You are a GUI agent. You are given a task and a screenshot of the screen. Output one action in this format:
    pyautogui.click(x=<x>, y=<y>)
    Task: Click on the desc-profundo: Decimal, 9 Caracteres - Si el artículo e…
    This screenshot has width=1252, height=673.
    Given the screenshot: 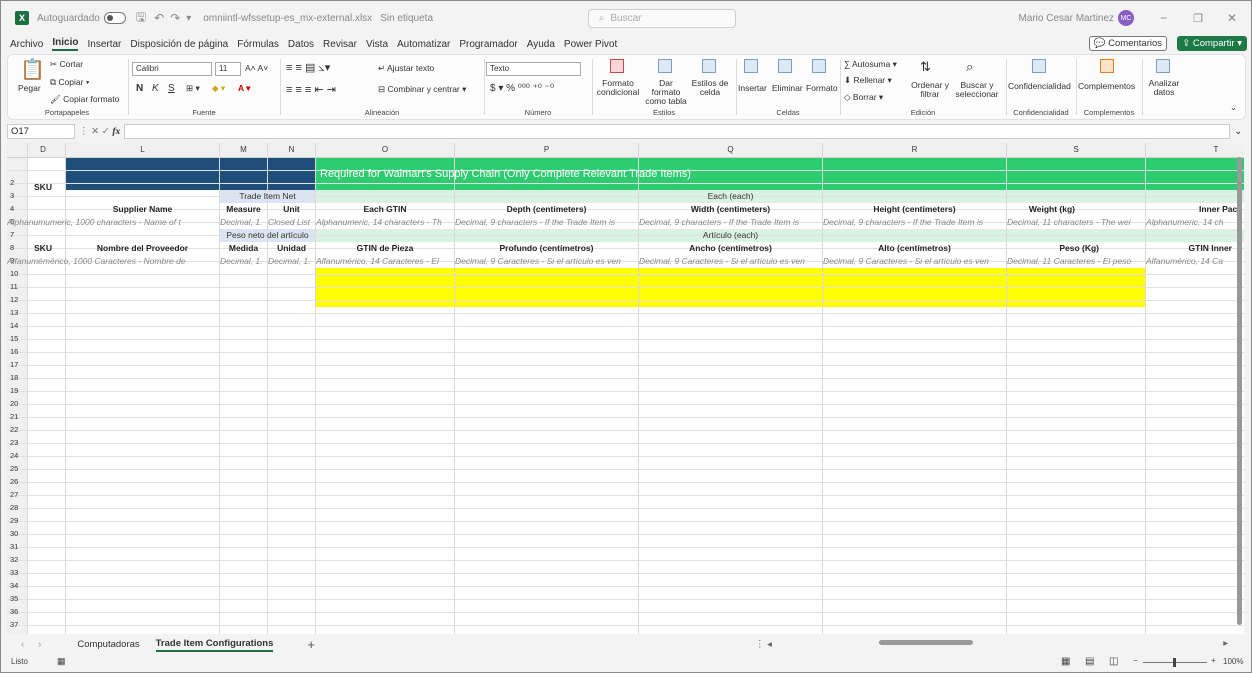 What is the action you would take?
    pyautogui.click(x=546, y=261)
    